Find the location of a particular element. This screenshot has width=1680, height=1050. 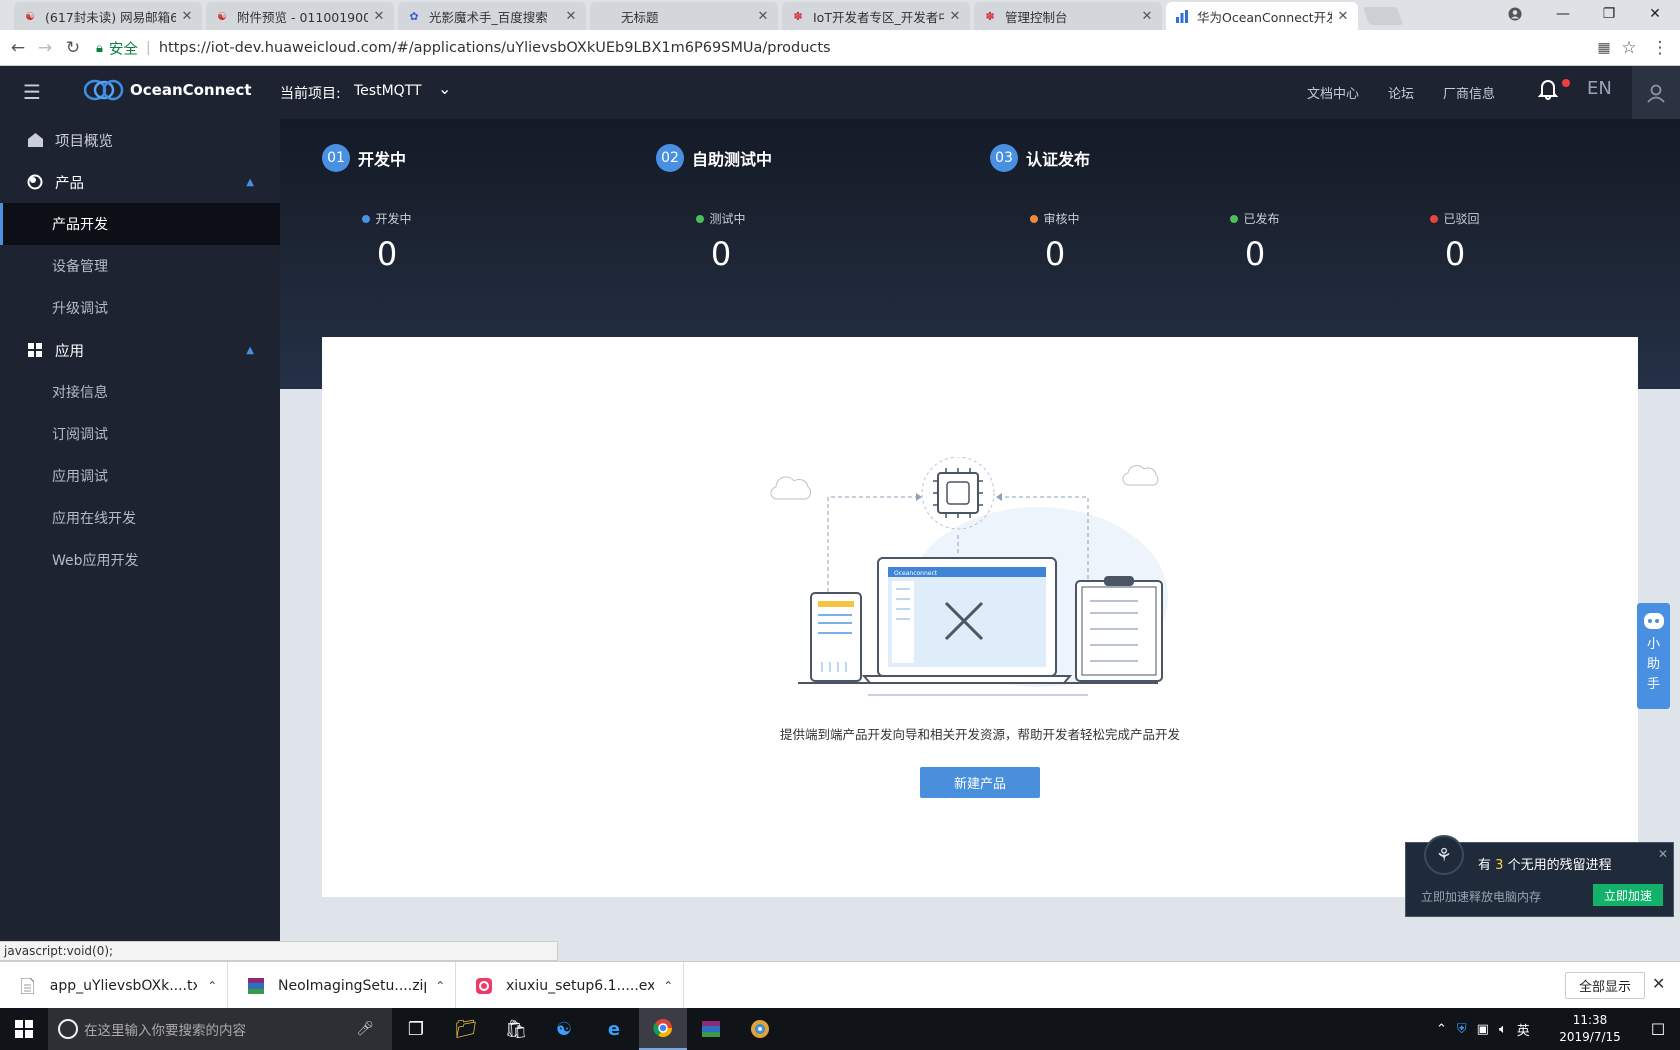

bell-icon is located at coordinates (1548, 91).